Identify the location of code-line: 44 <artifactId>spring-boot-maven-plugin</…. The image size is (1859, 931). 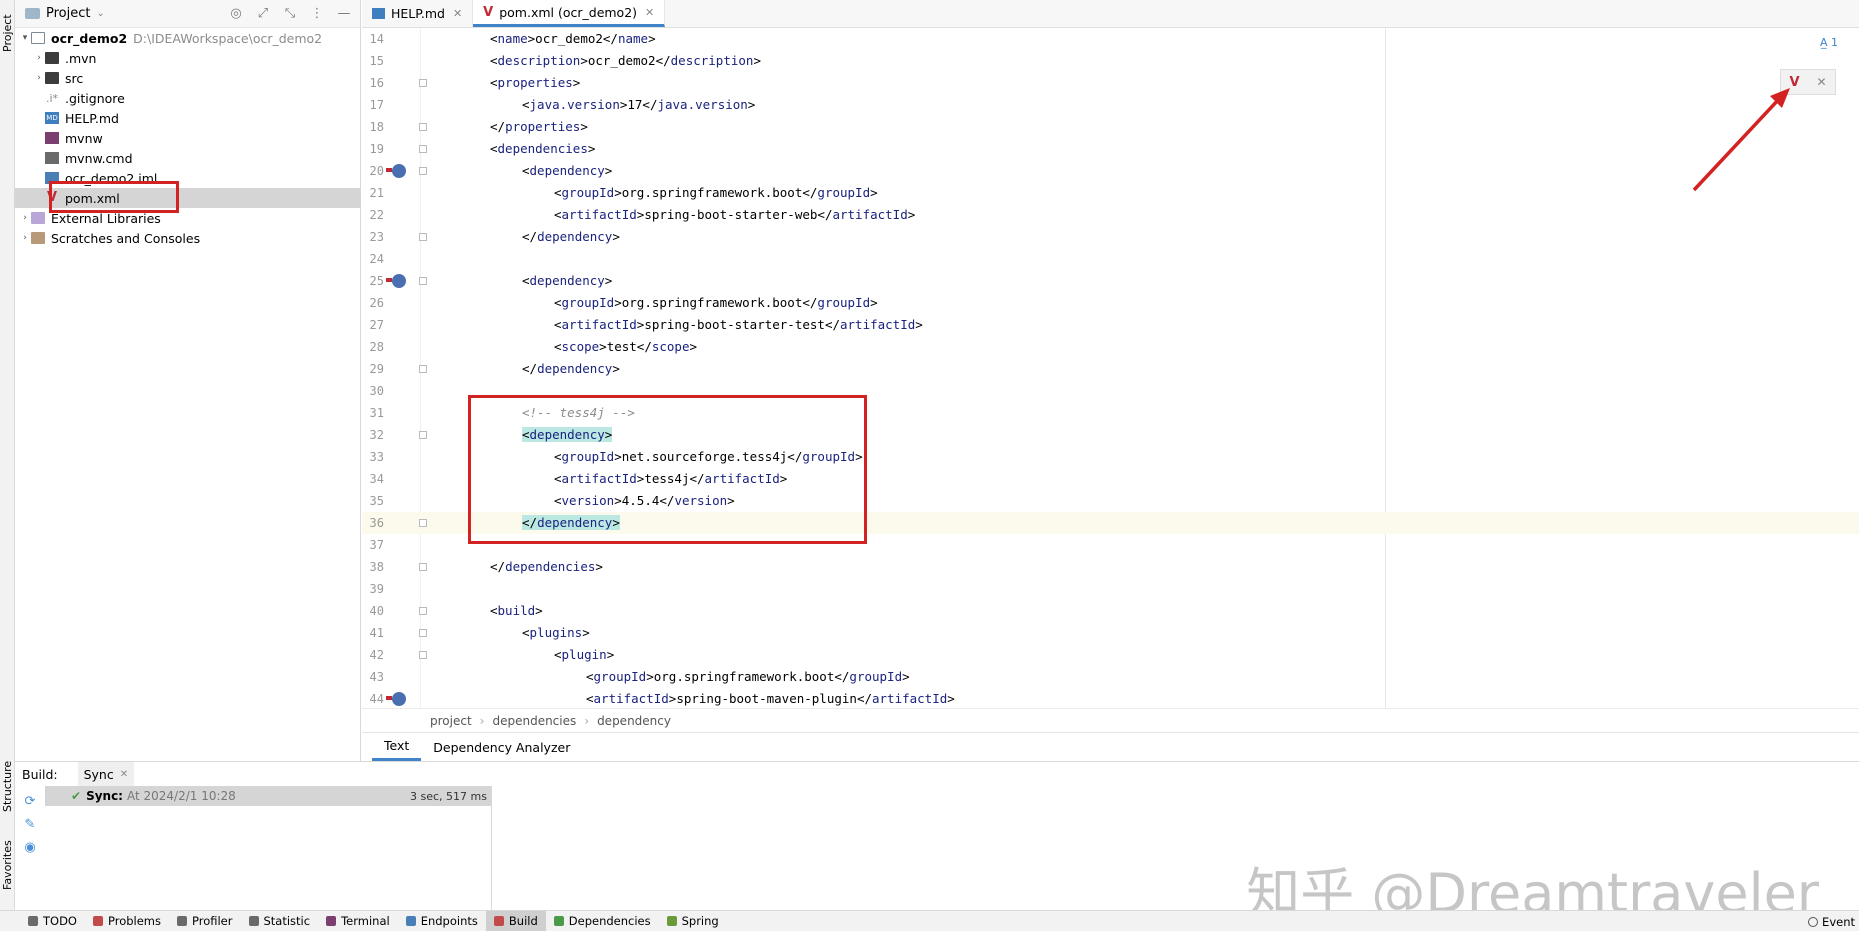
(1110, 698).